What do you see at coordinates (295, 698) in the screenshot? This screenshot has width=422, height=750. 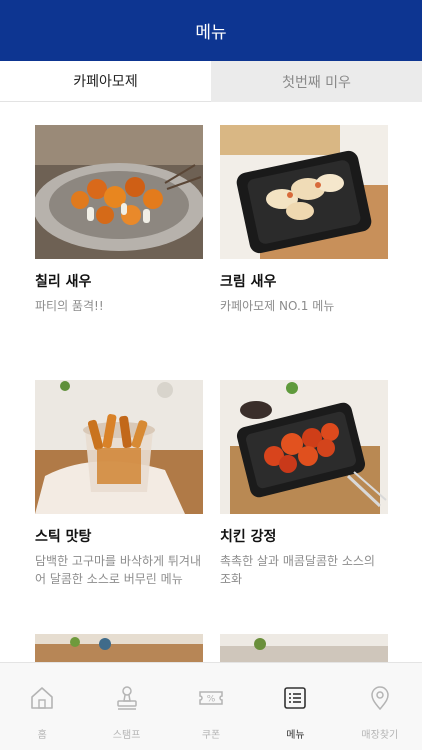 I see `menu-list-icon` at bounding box center [295, 698].